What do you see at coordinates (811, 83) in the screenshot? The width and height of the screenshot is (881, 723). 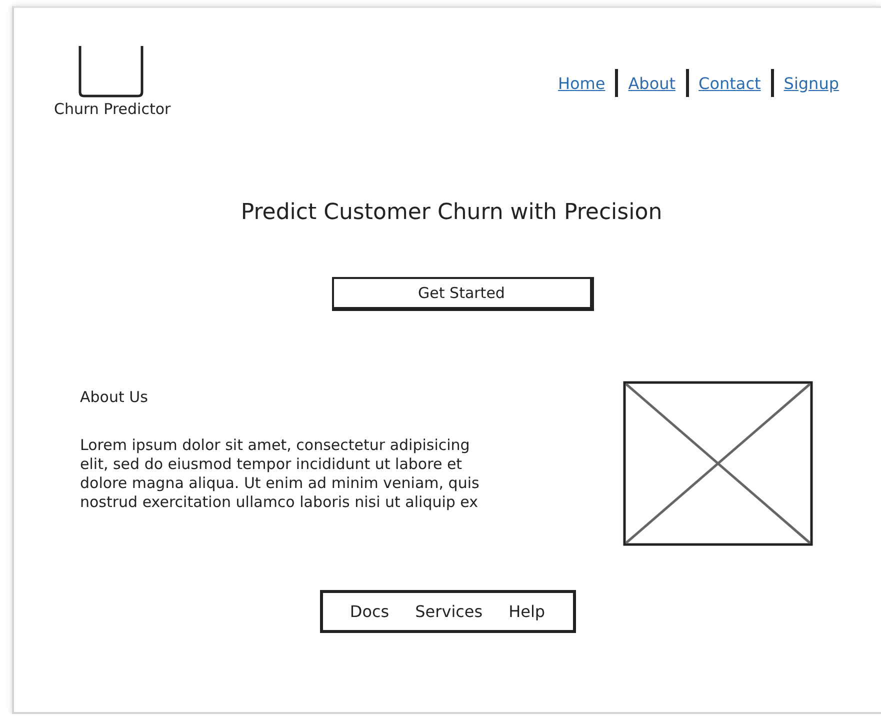 I see `nav-link: Signup` at bounding box center [811, 83].